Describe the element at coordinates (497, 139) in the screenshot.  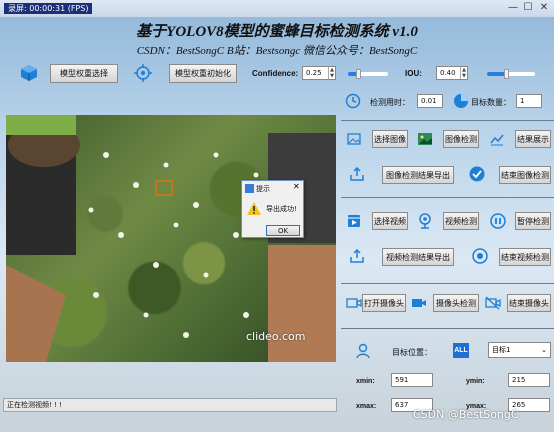
I see `line-chart-icon` at that location.